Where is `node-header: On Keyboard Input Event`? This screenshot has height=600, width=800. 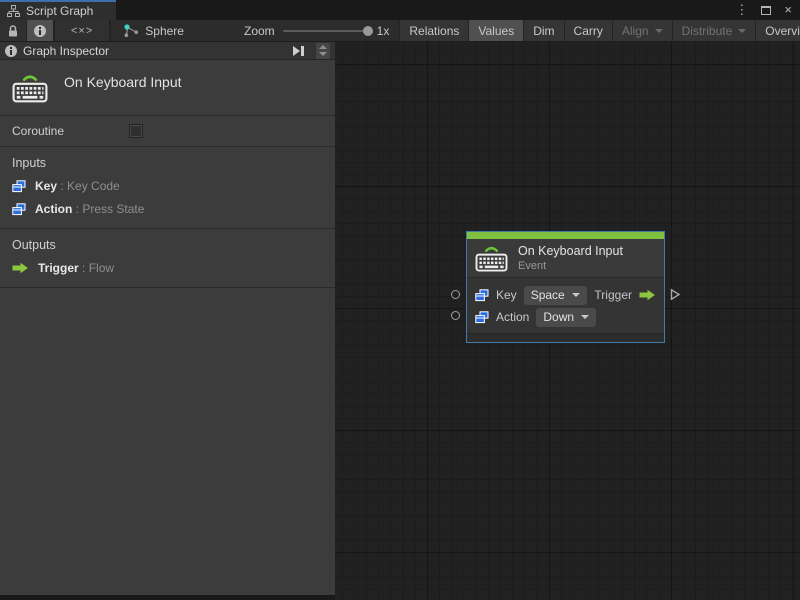
node-header: On Keyboard Input Event is located at coordinates (565, 258).